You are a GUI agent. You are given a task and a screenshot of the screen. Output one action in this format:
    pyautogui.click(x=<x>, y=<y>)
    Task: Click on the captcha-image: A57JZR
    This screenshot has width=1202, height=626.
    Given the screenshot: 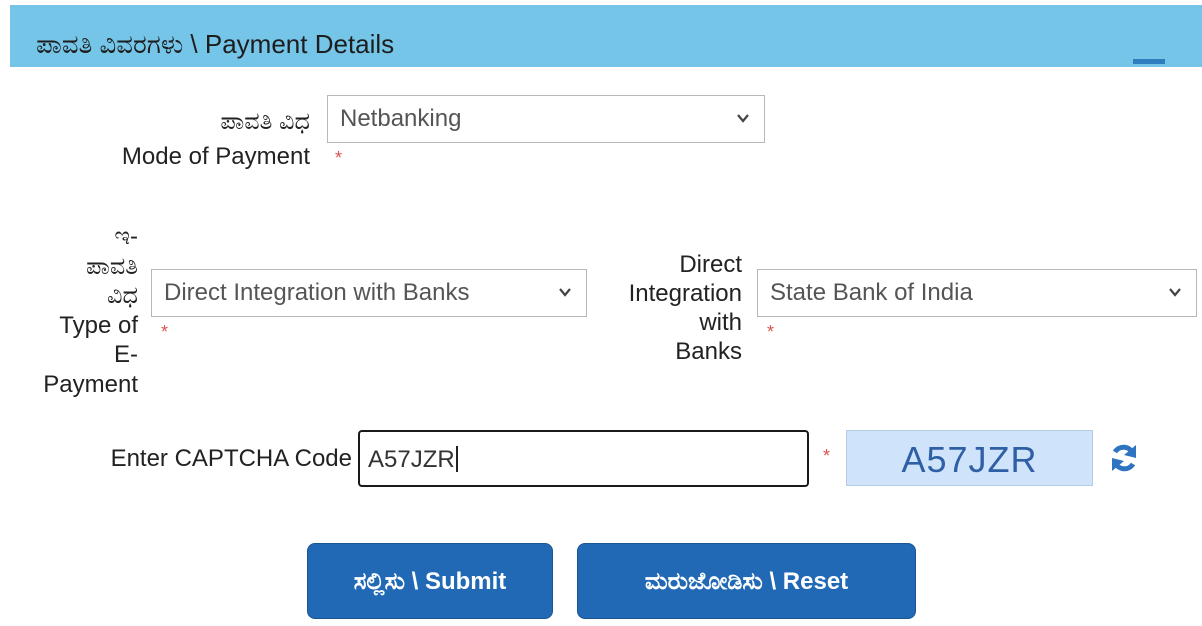 What is the action you would take?
    pyautogui.click(x=969, y=458)
    